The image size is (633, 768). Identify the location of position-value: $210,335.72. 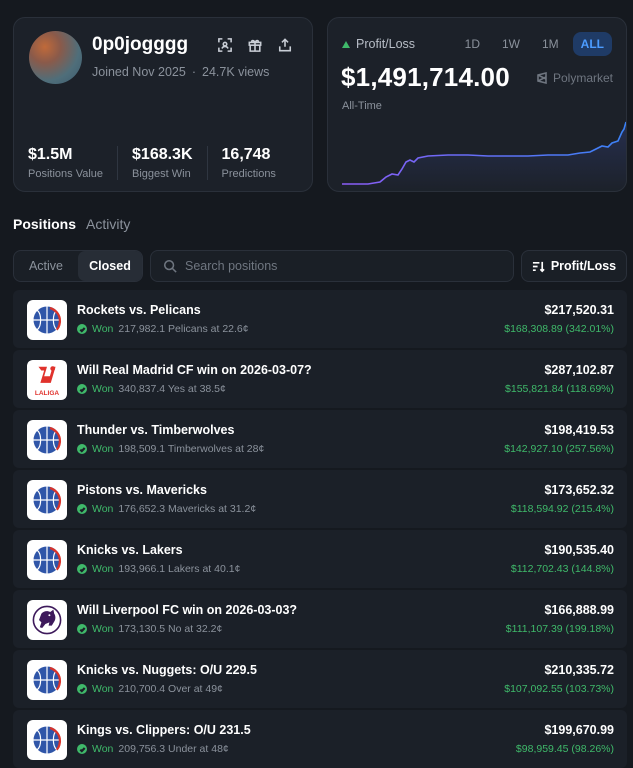
(579, 670).